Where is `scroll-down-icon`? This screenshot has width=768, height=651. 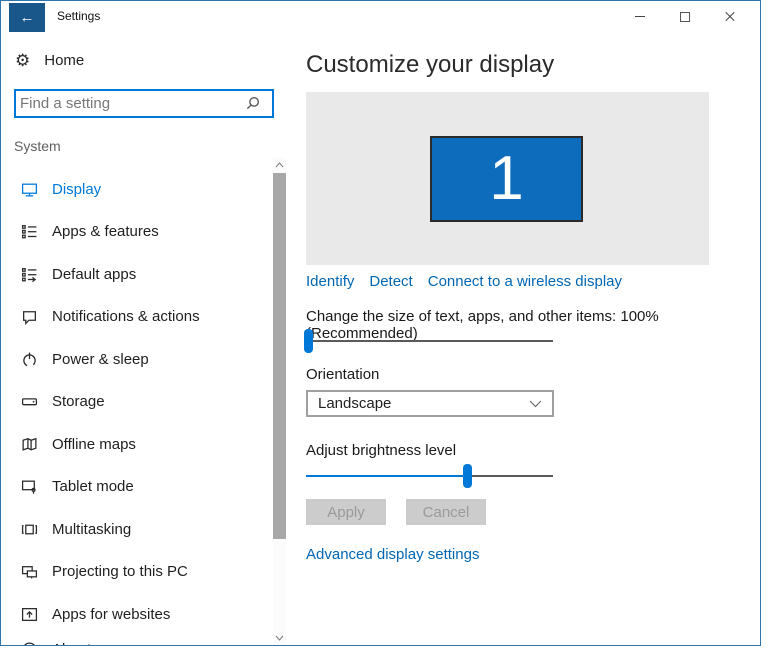 scroll-down-icon is located at coordinates (279, 637).